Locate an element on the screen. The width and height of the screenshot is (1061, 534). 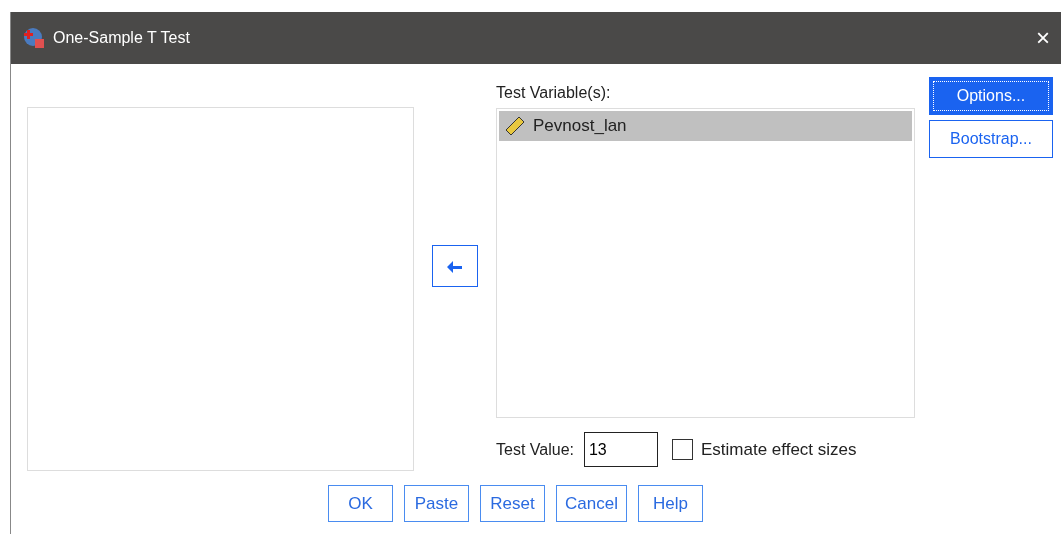
close-button: × is located at coordinates (1043, 38).